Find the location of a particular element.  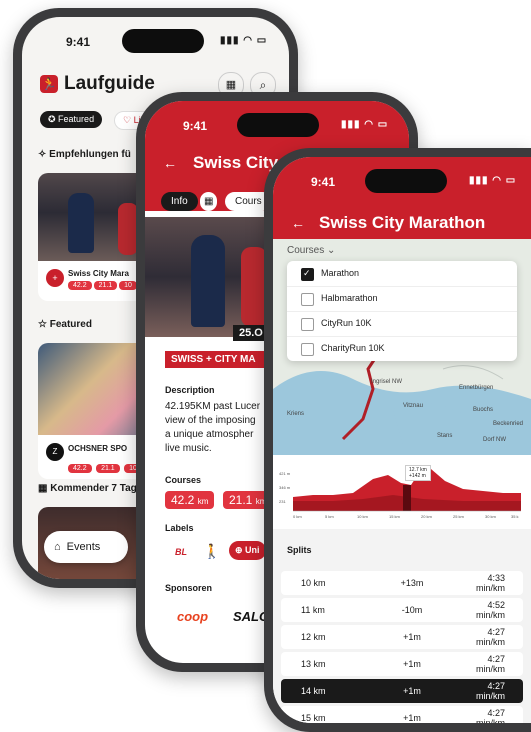

split-pace: 4:33 min/km is located at coordinates (490, 583).